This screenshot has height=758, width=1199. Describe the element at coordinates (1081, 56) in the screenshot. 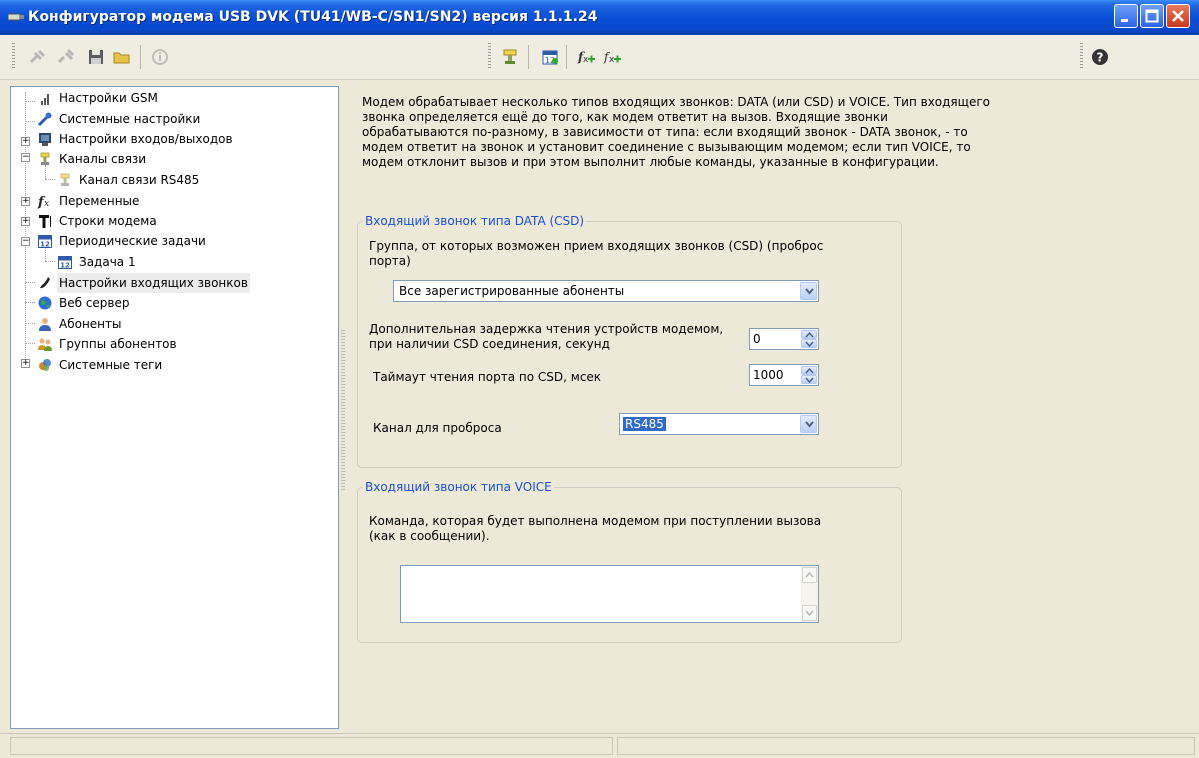

I see `toolbar-grip-right` at that location.